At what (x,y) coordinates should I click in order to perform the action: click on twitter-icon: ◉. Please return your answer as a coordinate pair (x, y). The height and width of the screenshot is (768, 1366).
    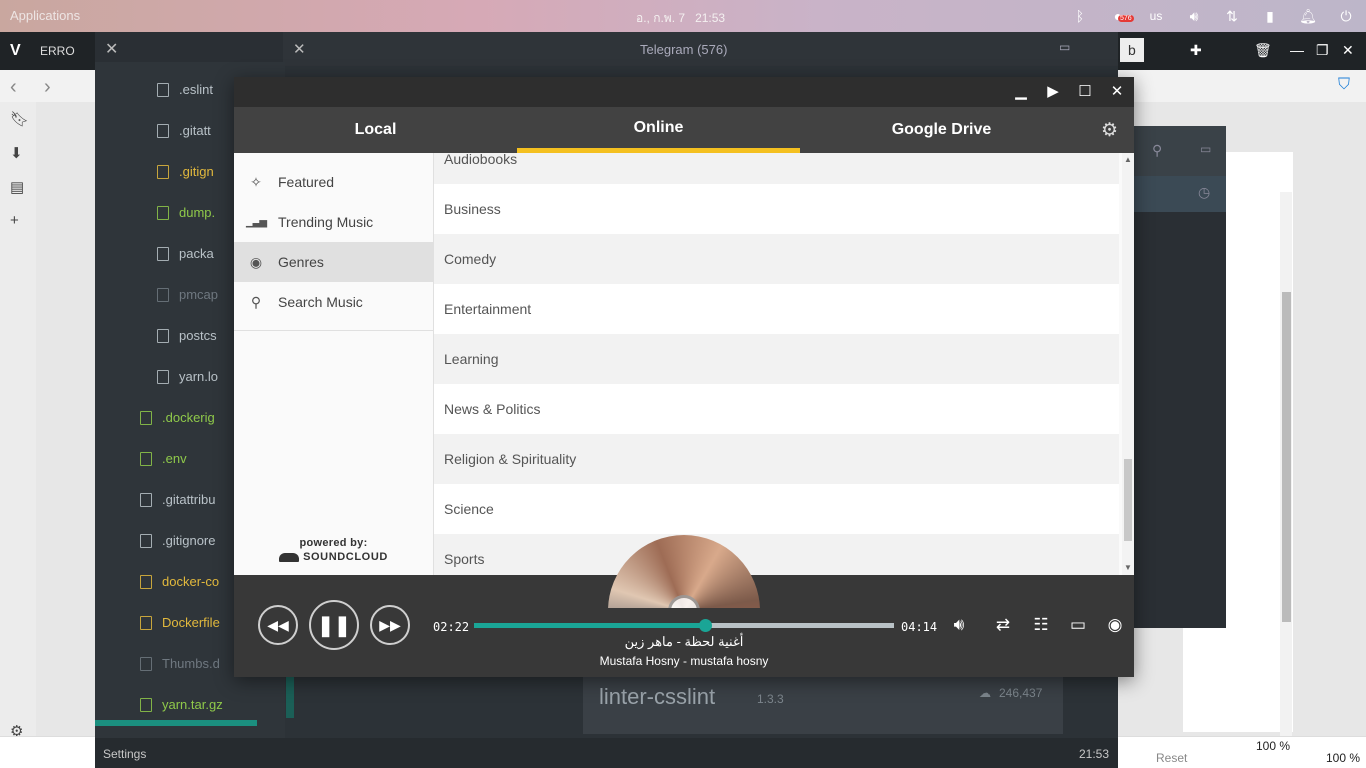
    Looking at the image, I should click on (1115, 625).